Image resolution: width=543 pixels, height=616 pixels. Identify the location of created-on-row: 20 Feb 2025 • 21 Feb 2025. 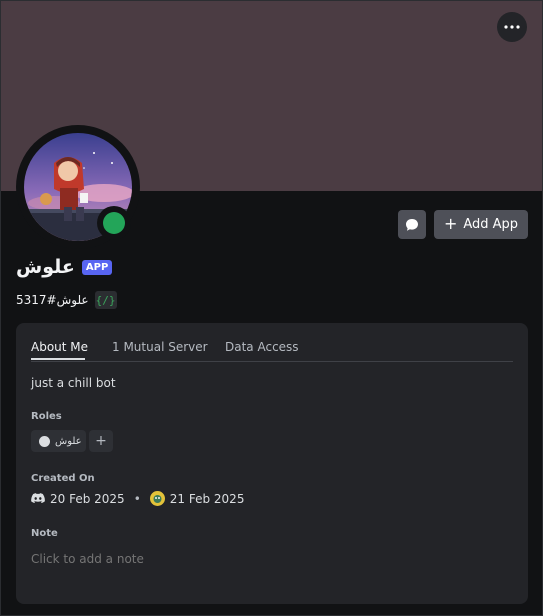
(137, 498).